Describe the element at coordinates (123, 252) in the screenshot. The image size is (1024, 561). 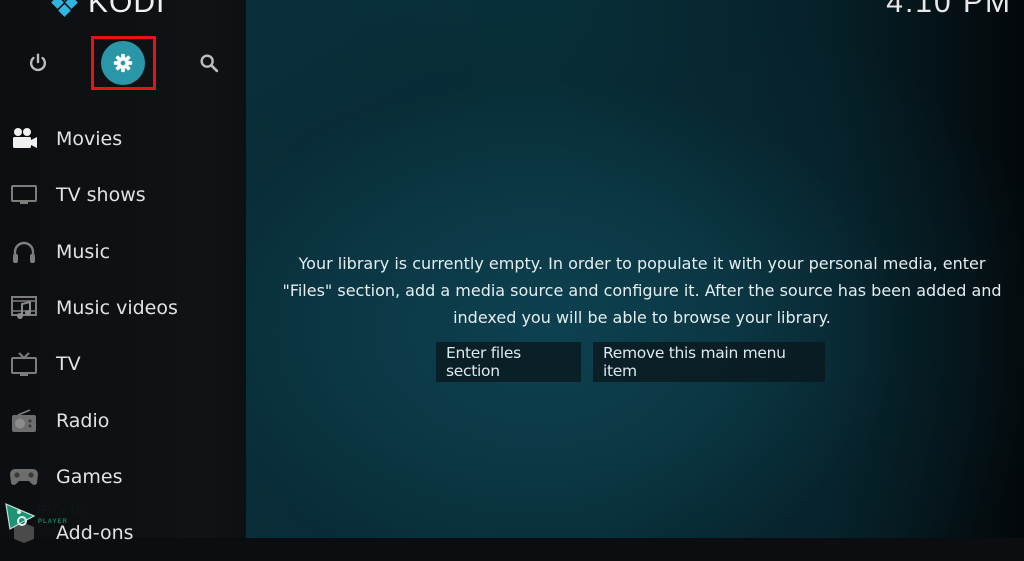
I see `sidebar-item-music: Music` at that location.